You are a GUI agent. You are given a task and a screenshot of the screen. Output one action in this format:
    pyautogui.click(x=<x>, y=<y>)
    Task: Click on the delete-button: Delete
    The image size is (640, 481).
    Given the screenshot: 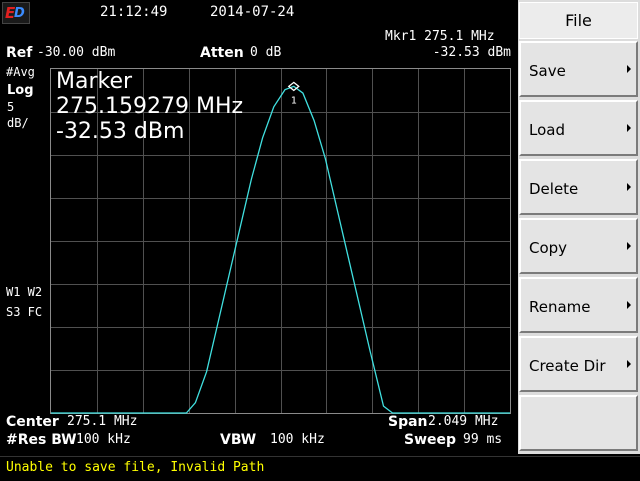 What is the action you would take?
    pyautogui.click(x=578, y=187)
    